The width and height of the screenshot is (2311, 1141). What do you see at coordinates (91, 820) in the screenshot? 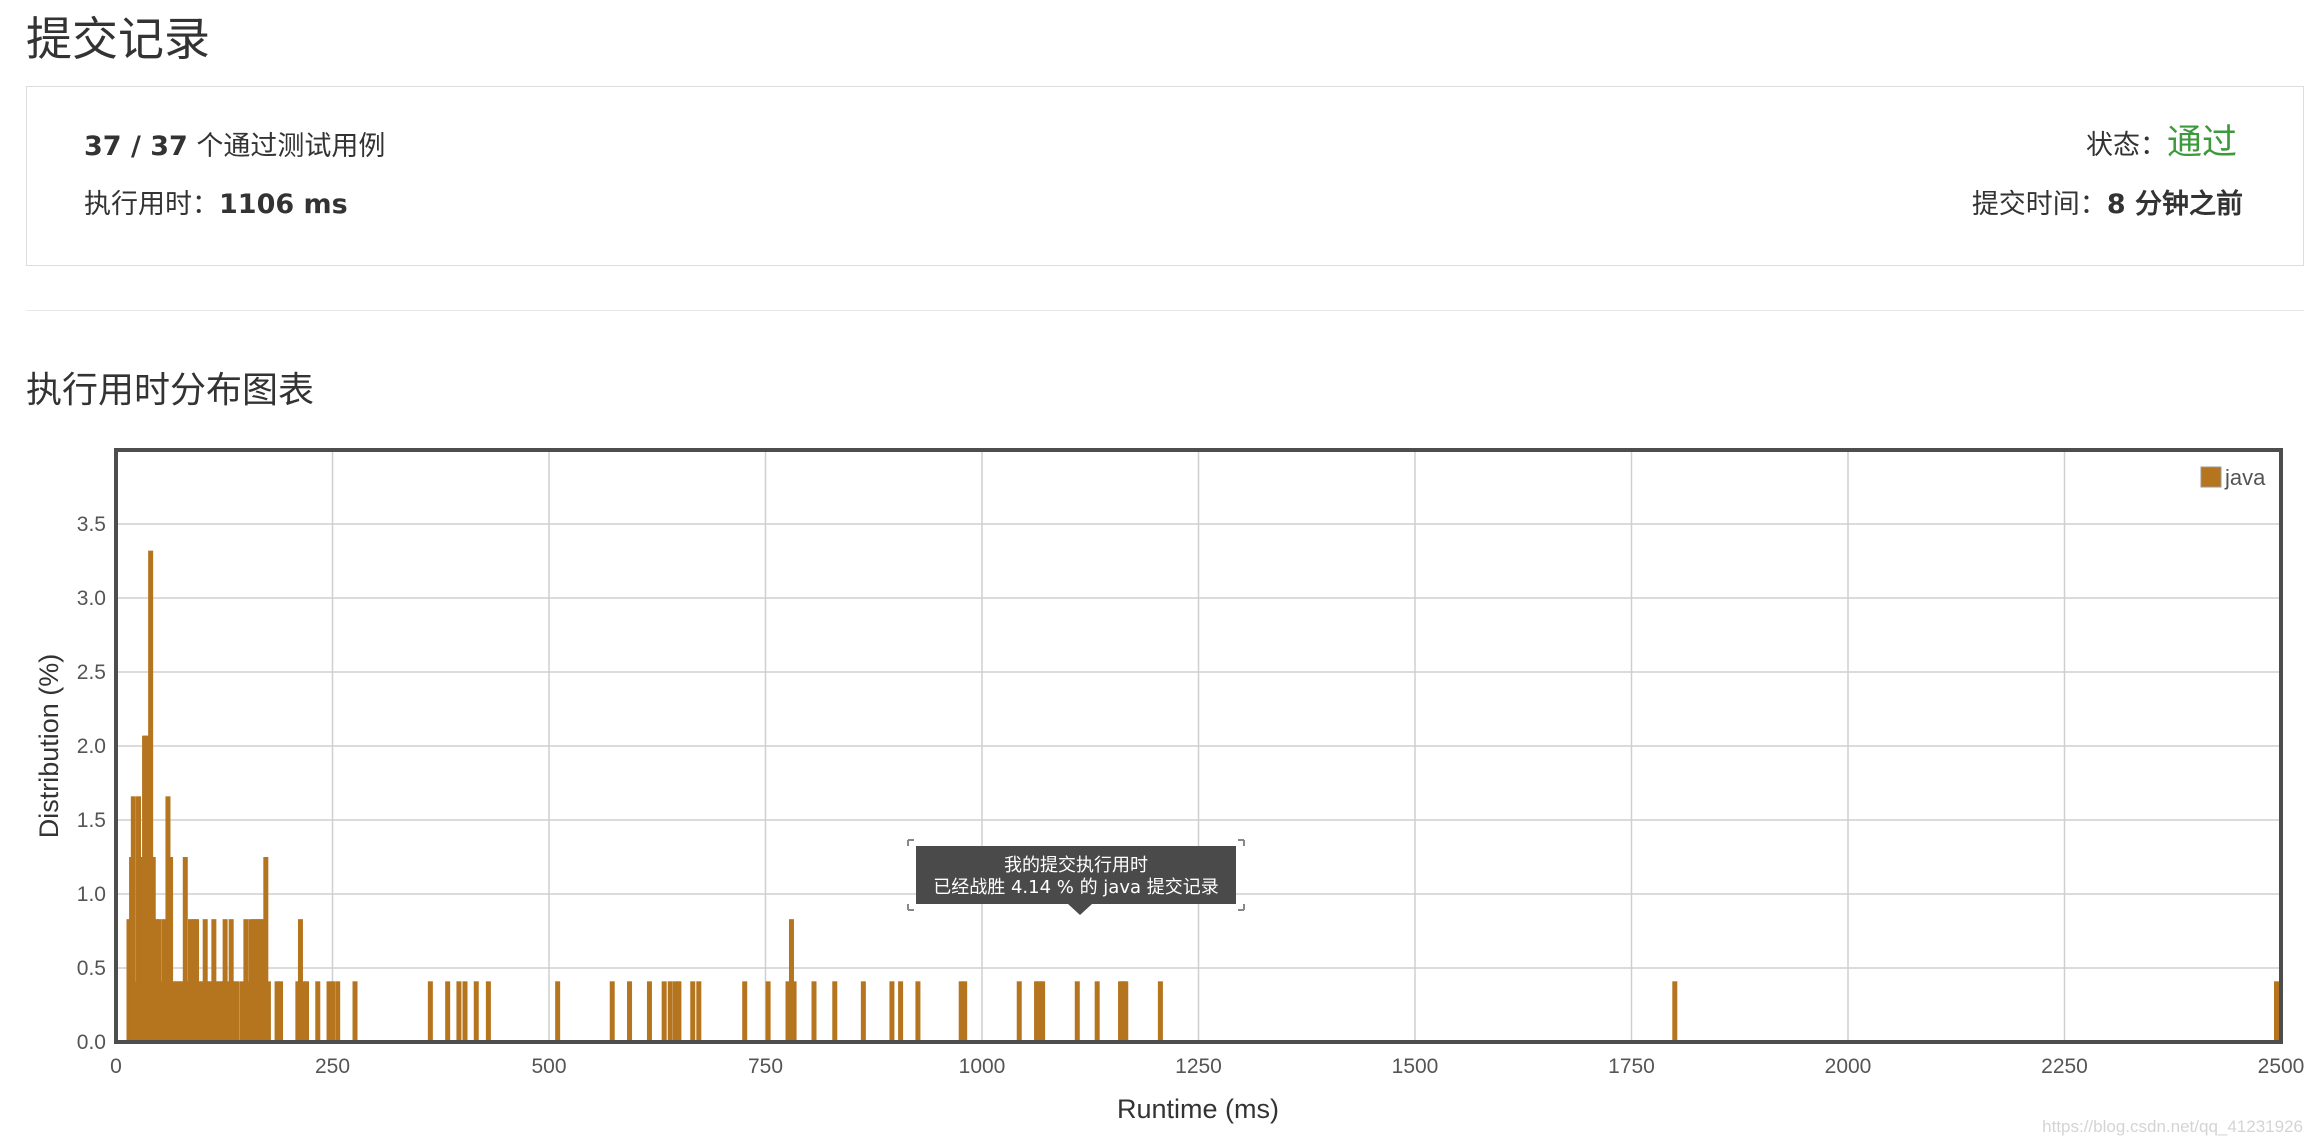
I see `y-tick-label: 1.5` at bounding box center [91, 820].